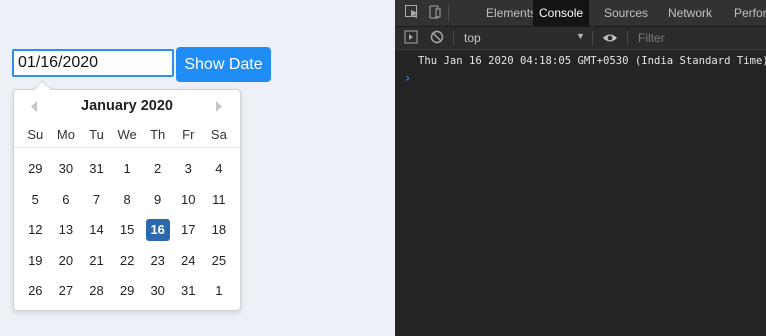  Describe the element at coordinates (66, 261) in the screenshot. I see `calendar-day: 20` at that location.